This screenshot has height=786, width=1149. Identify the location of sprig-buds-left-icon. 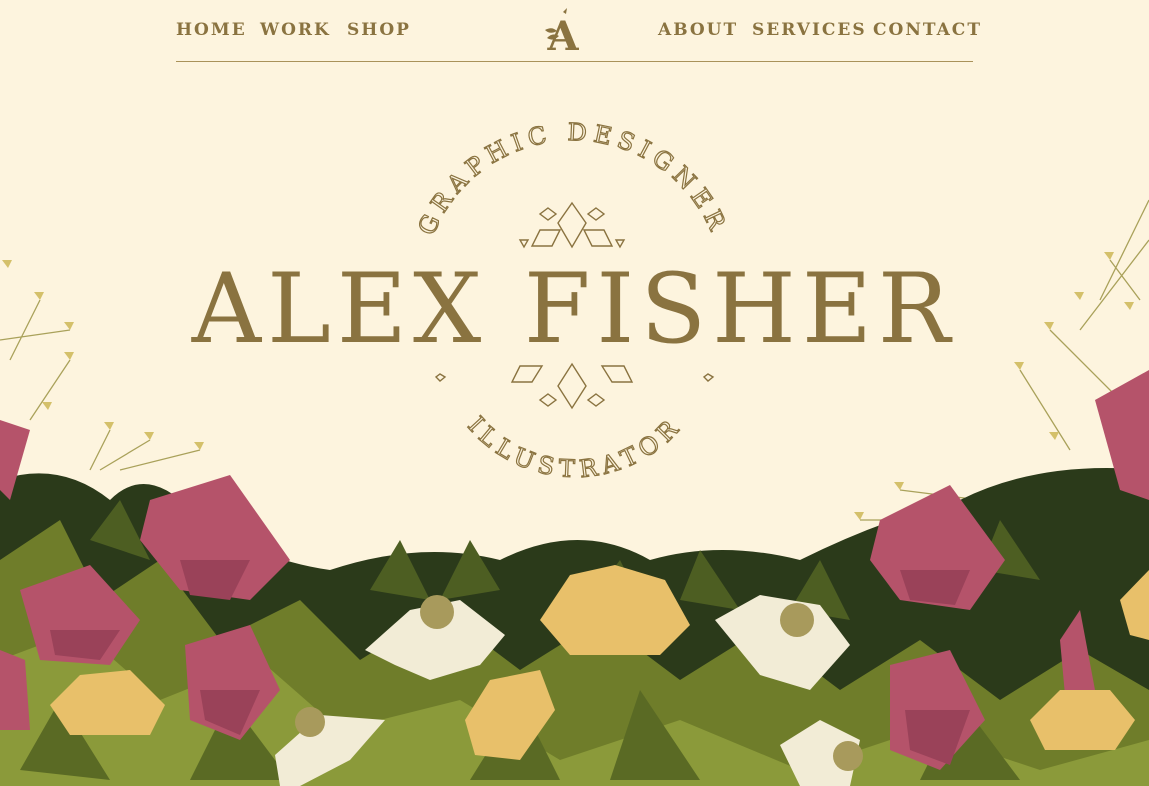
(103, 355).